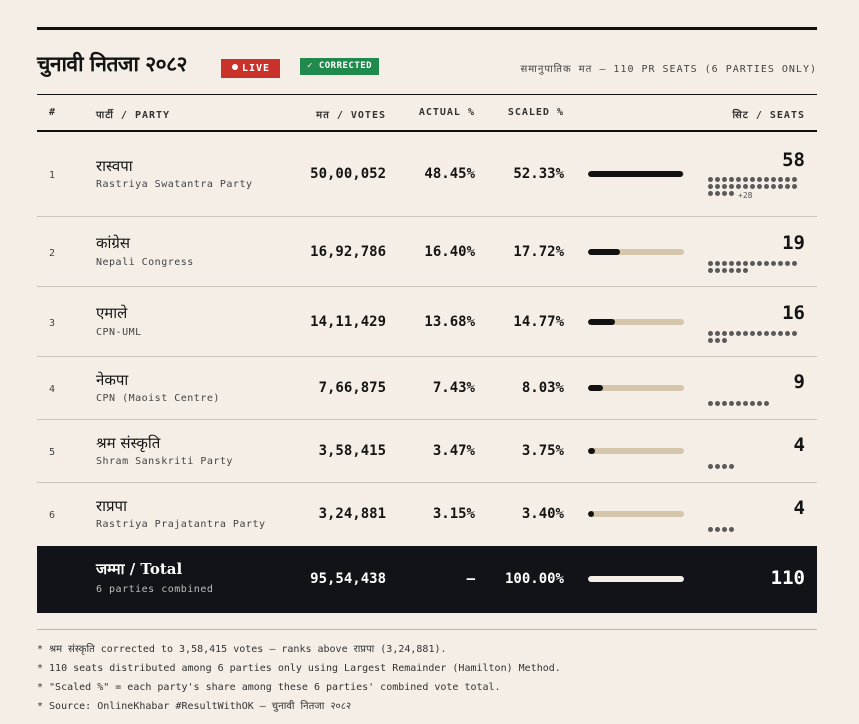 This screenshot has width=859, height=724. What do you see at coordinates (446, 112) in the screenshot?
I see `col-actual: ACTUAL %` at bounding box center [446, 112].